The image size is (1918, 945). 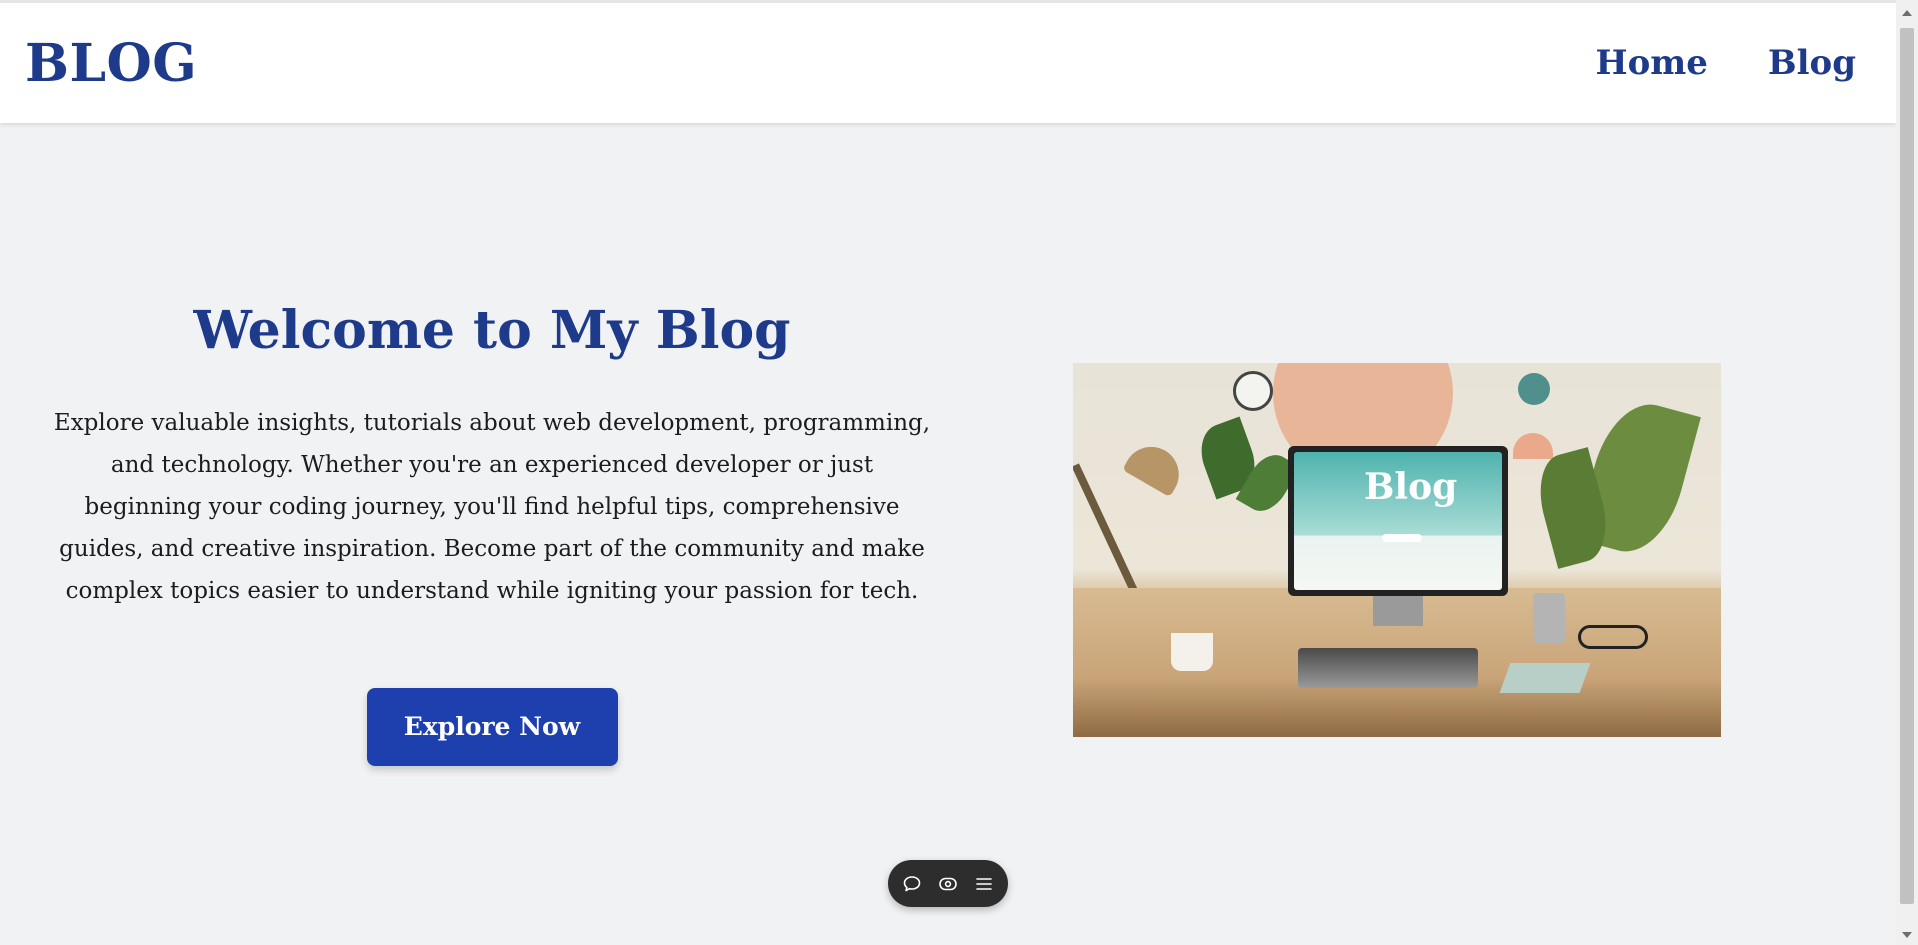 I want to click on screen-blog-title: Blog, so click(x=1411, y=487).